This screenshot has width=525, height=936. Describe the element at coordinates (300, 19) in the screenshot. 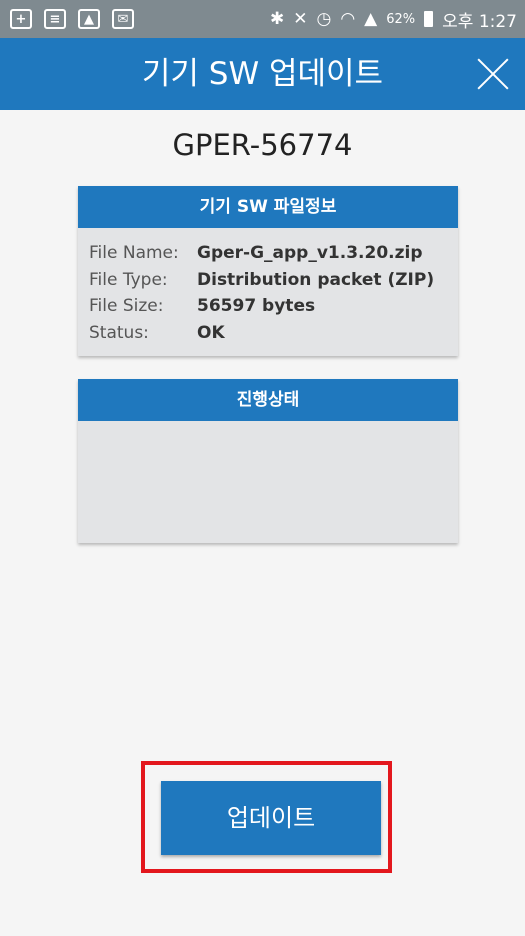

I see `mute-icon: ✕` at that location.